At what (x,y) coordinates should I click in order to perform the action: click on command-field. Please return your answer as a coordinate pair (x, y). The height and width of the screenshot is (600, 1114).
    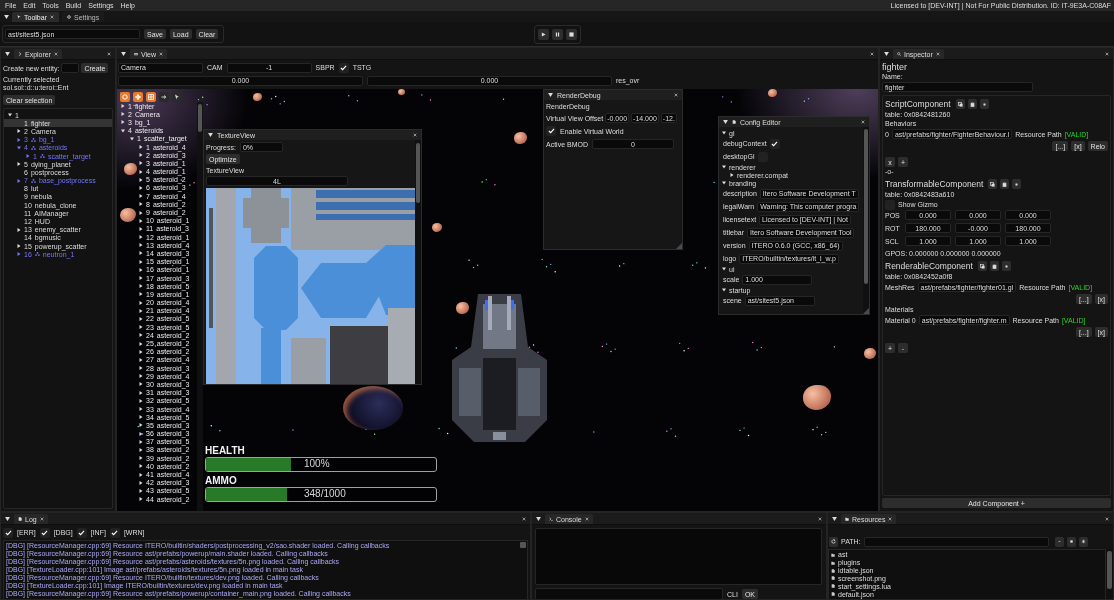
    Looking at the image, I should click on (629, 593).